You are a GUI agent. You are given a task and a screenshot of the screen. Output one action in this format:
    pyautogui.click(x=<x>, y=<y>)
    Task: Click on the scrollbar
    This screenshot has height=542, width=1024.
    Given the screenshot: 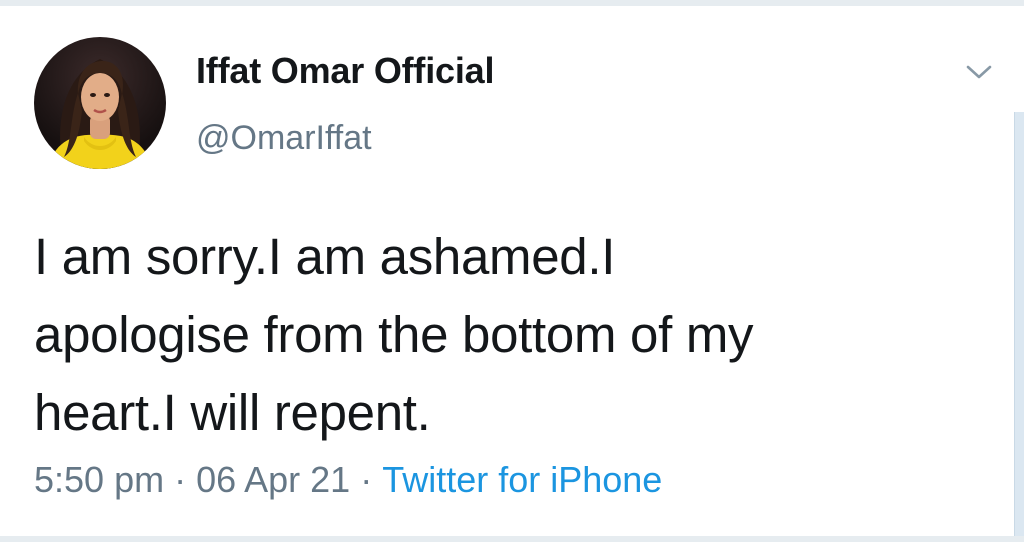 What is the action you would take?
    pyautogui.click(x=1019, y=324)
    